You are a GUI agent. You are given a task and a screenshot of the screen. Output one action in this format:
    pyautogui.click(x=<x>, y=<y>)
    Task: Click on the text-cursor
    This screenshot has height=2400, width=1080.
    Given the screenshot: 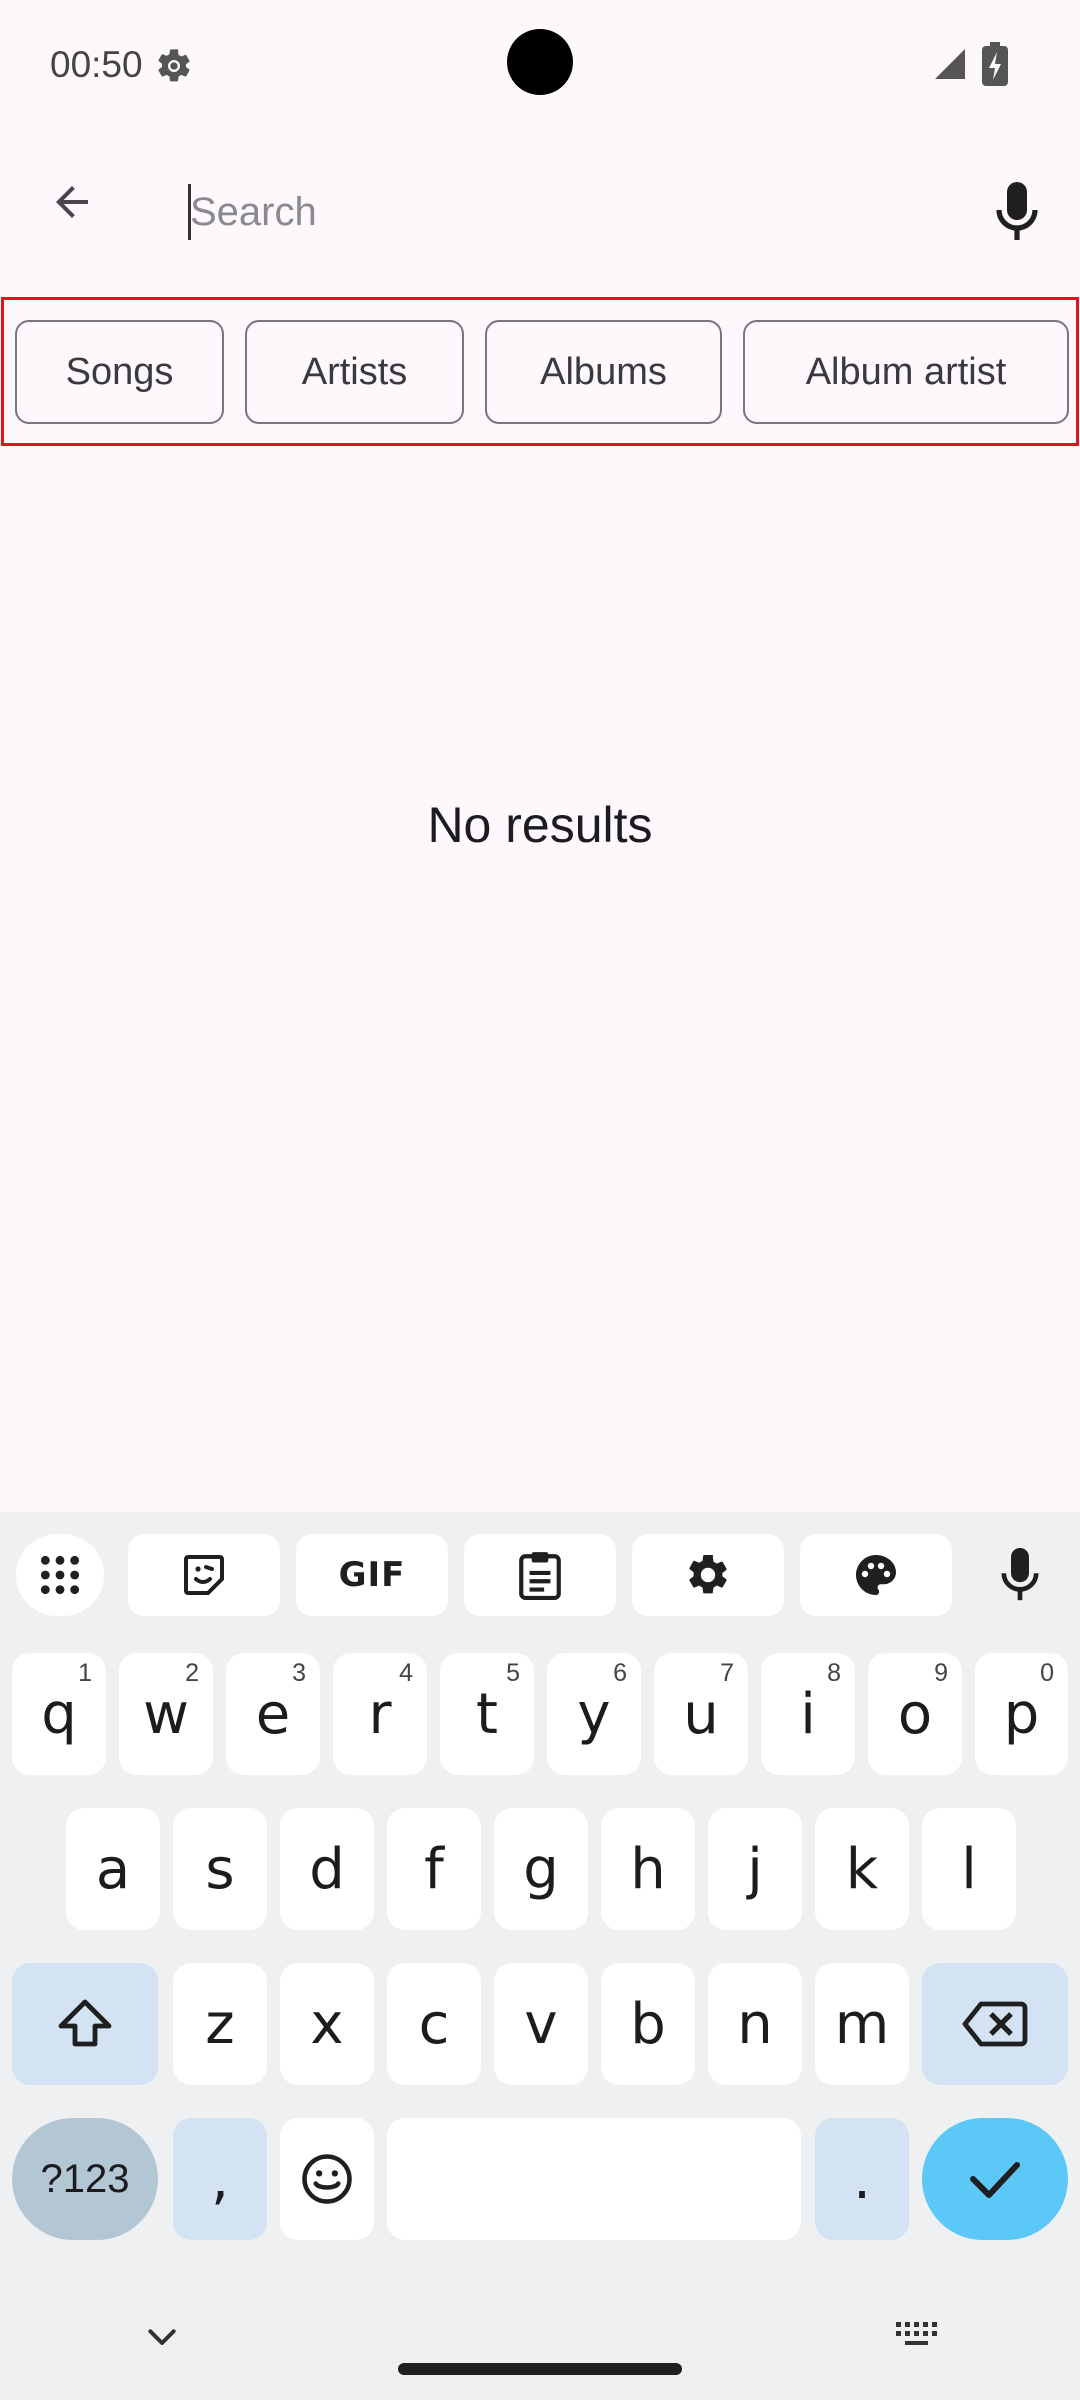 What is the action you would take?
    pyautogui.click(x=189, y=212)
    